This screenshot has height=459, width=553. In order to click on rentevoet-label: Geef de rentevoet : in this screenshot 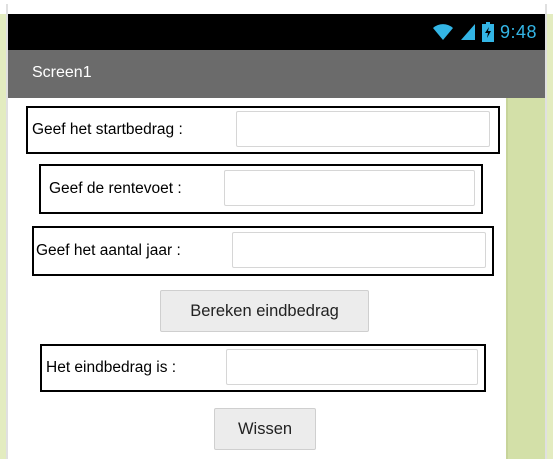, I will do `click(115, 188)`.